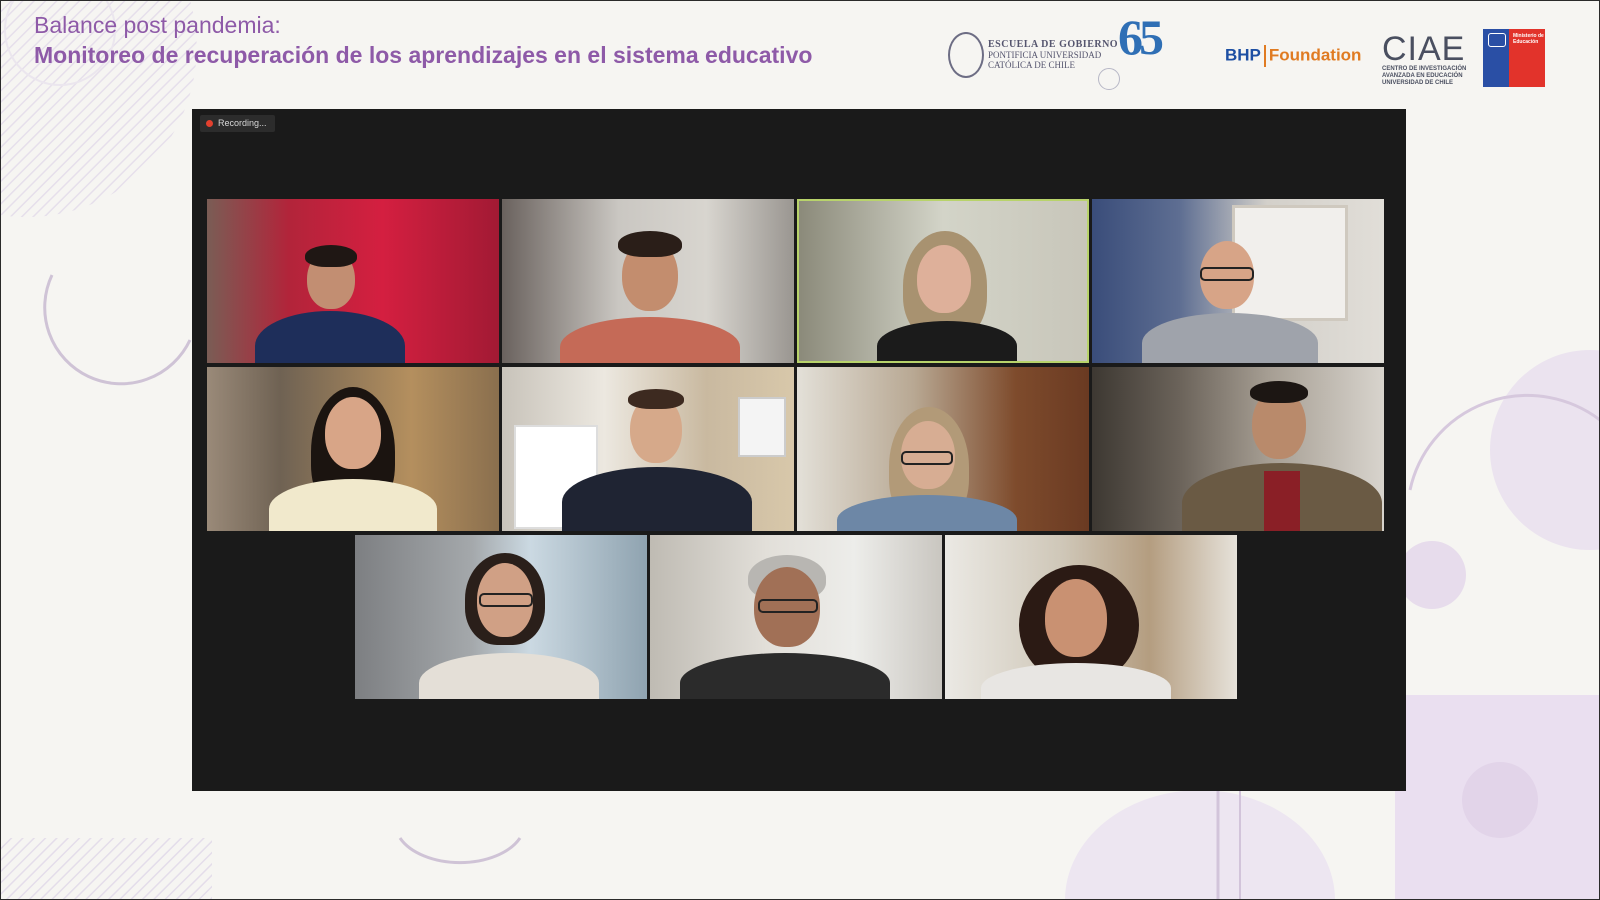 The width and height of the screenshot is (1600, 900). I want to click on recording-dot-icon, so click(209, 124).